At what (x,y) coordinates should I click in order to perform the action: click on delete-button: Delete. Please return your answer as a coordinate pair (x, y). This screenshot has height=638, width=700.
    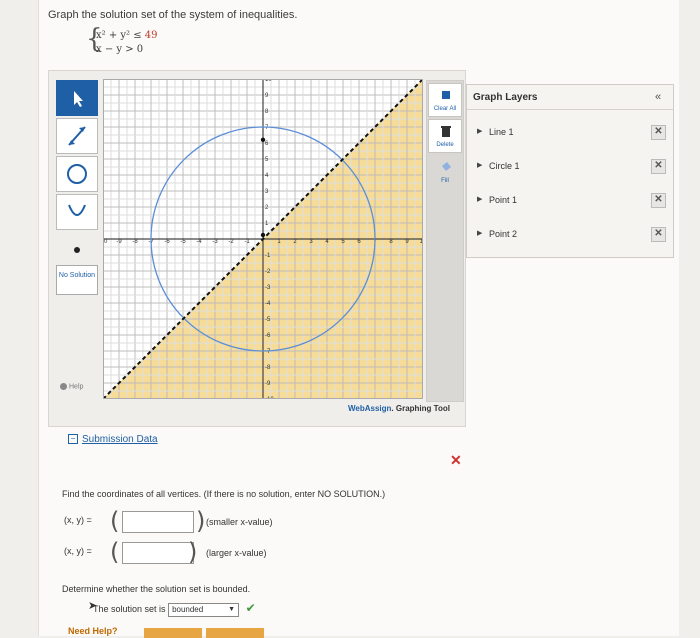
    Looking at the image, I should click on (445, 136).